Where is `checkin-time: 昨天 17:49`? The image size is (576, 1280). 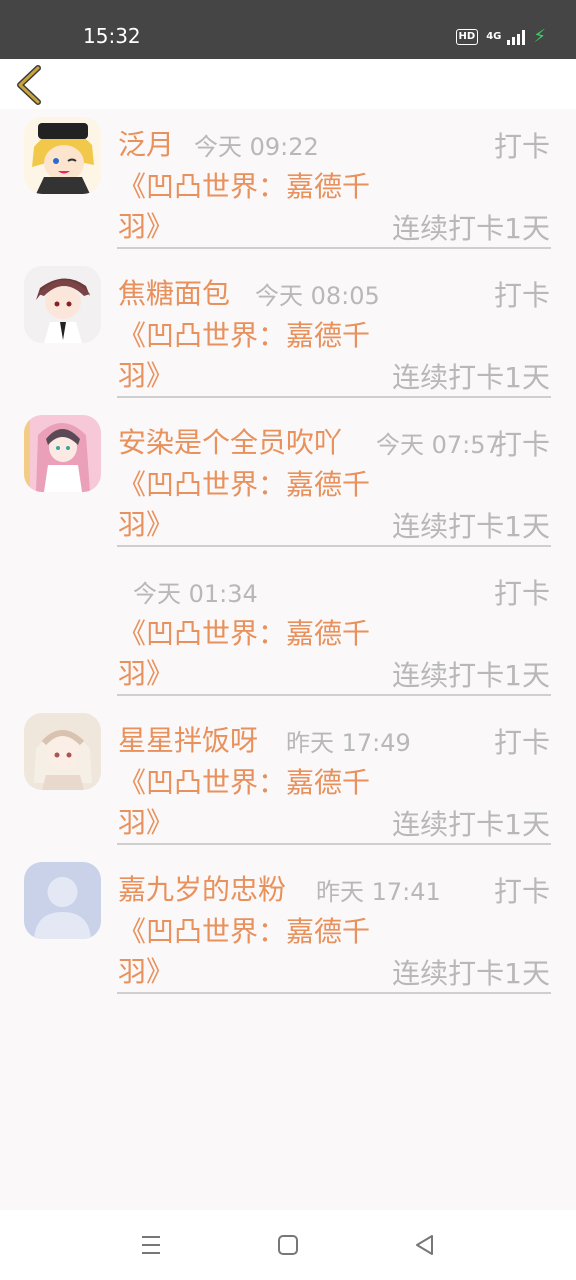
checkin-time: 昨天 17:49 is located at coordinates (348, 743).